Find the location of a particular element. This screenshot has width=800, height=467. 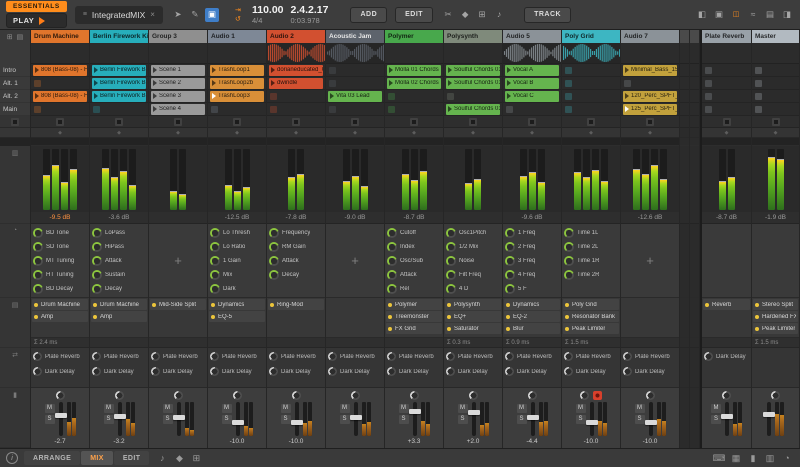

macro-knob: 1 Gain is located at coordinates (237, 260).